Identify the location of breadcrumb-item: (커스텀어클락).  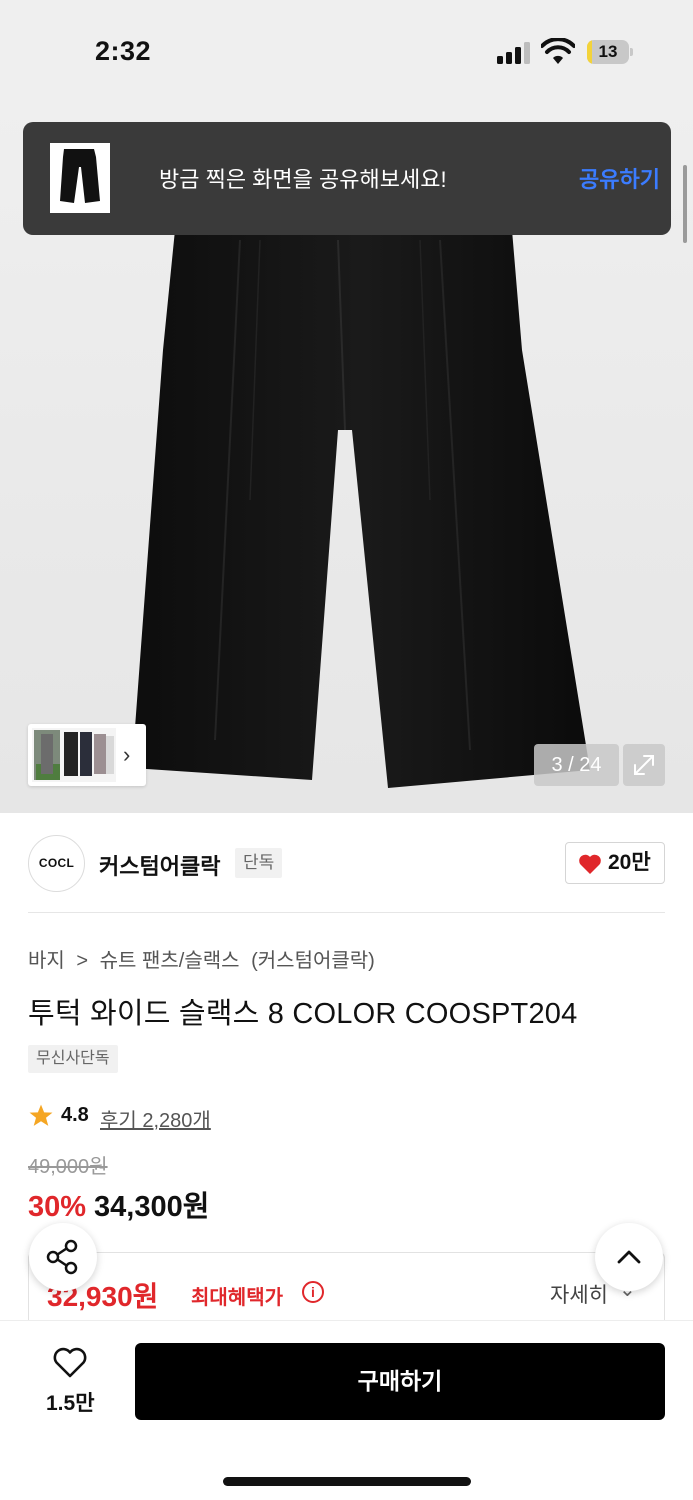
(313, 961).